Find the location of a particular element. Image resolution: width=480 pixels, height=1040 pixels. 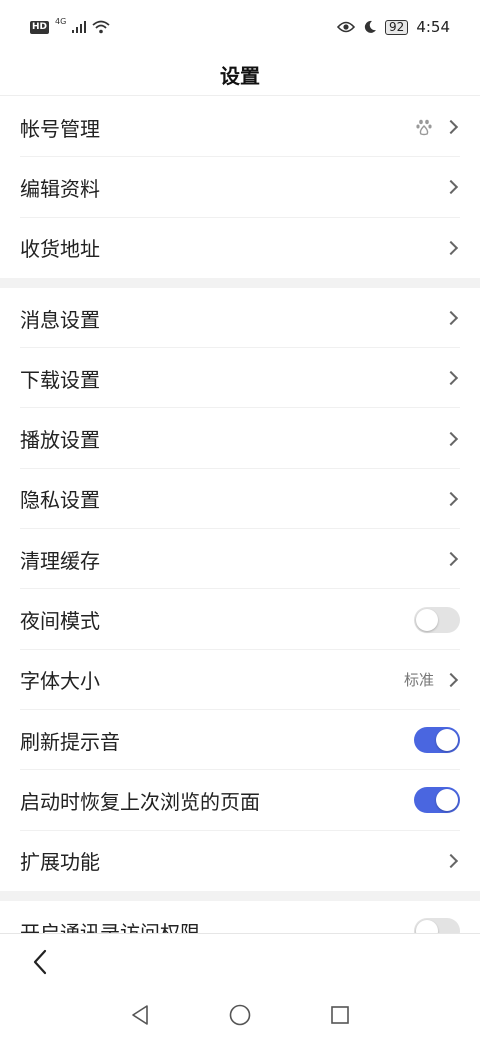

settings-row-clear-cache: 清理缓存 is located at coordinates (240, 559).